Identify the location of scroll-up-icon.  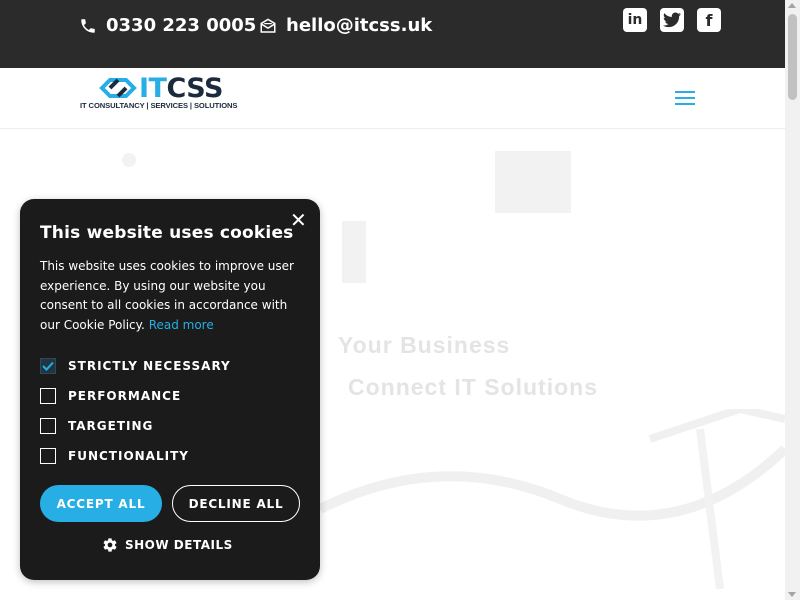
(792, 5).